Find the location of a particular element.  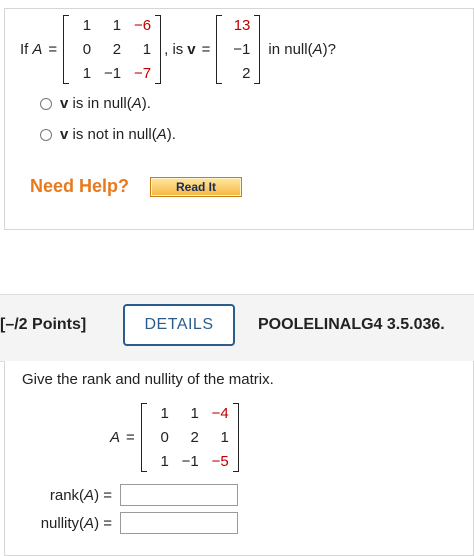

question-2-matrix-row: A = 1 1 −4 0 2 1 1 −1 −5 is located at coordinates (174, 437).